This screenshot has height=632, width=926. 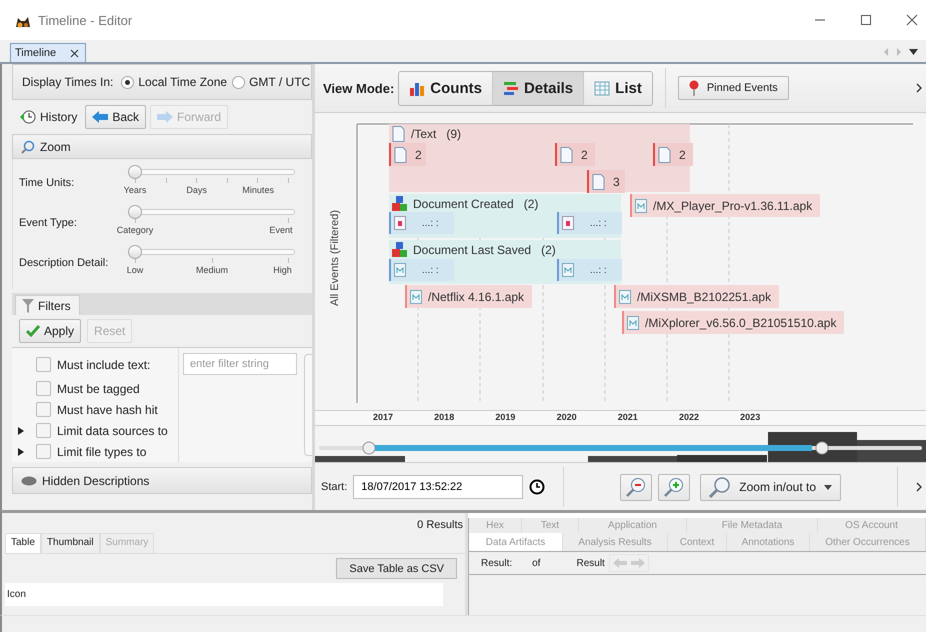 What do you see at coordinates (23, 543) in the screenshot?
I see `view-tab: Table` at bounding box center [23, 543].